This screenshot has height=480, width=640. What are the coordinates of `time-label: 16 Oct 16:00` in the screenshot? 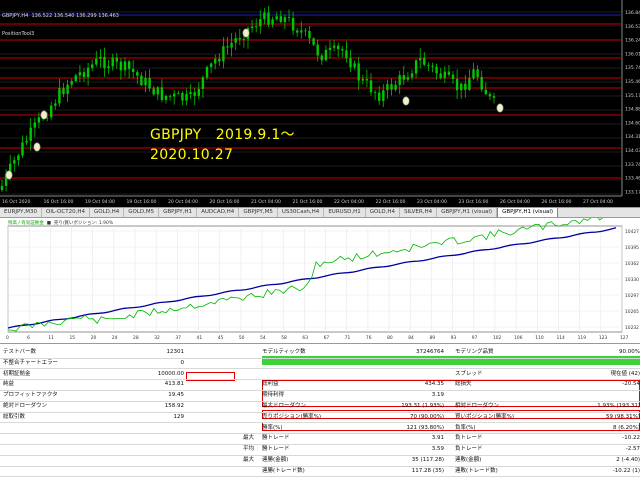 It's located at (59, 202).